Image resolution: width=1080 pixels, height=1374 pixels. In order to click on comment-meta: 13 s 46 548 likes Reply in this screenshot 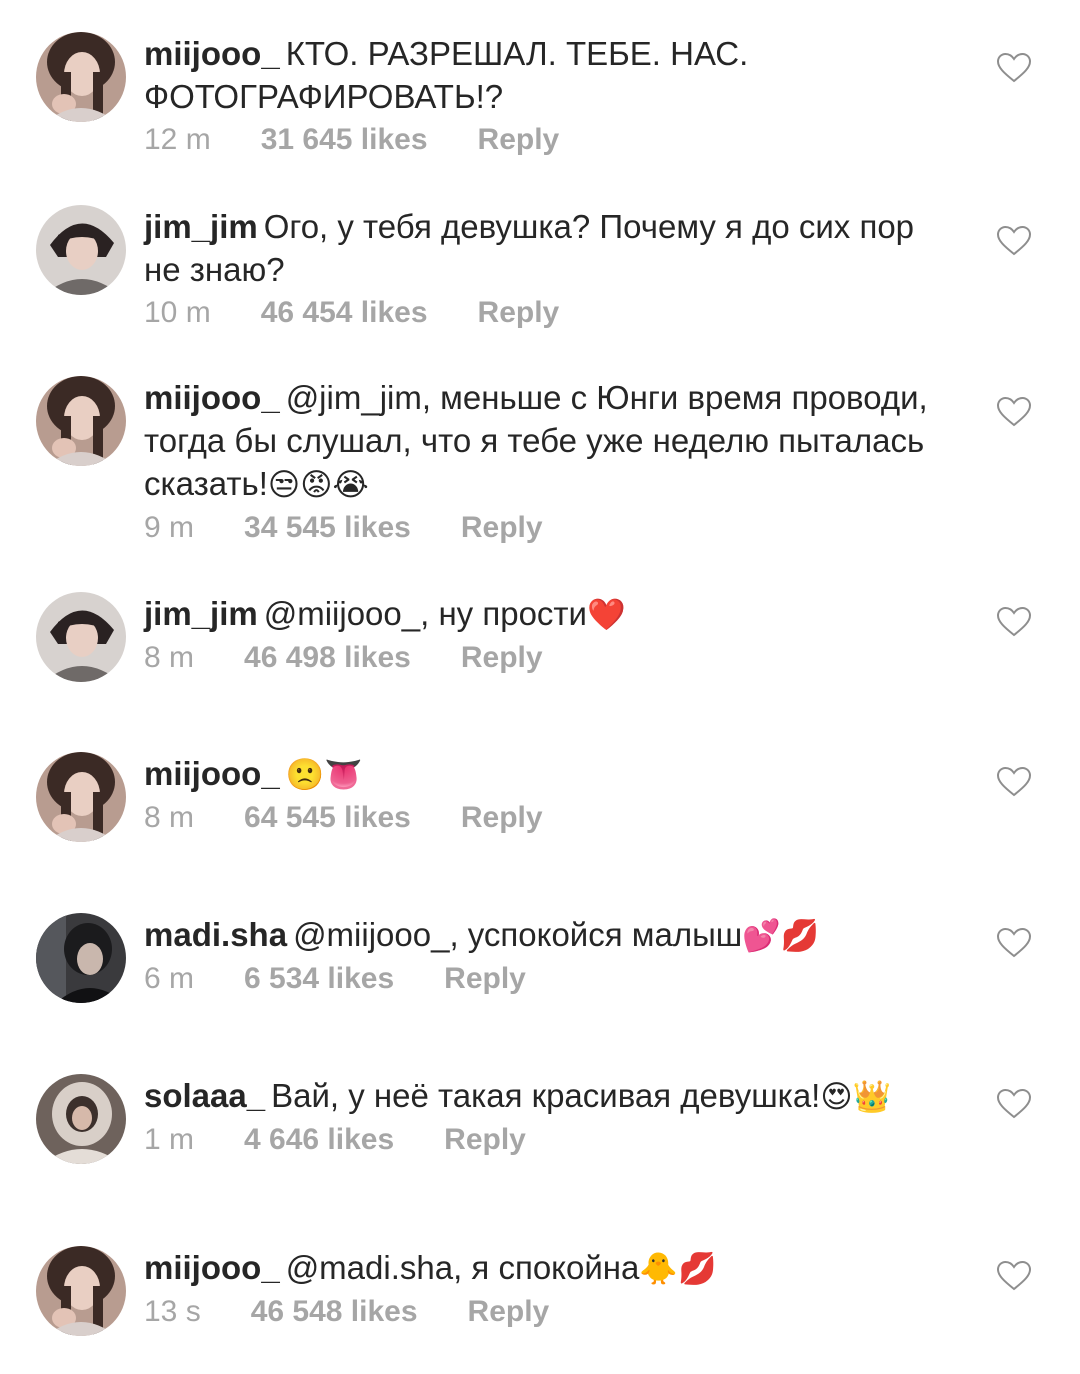, I will do `click(539, 1312)`.